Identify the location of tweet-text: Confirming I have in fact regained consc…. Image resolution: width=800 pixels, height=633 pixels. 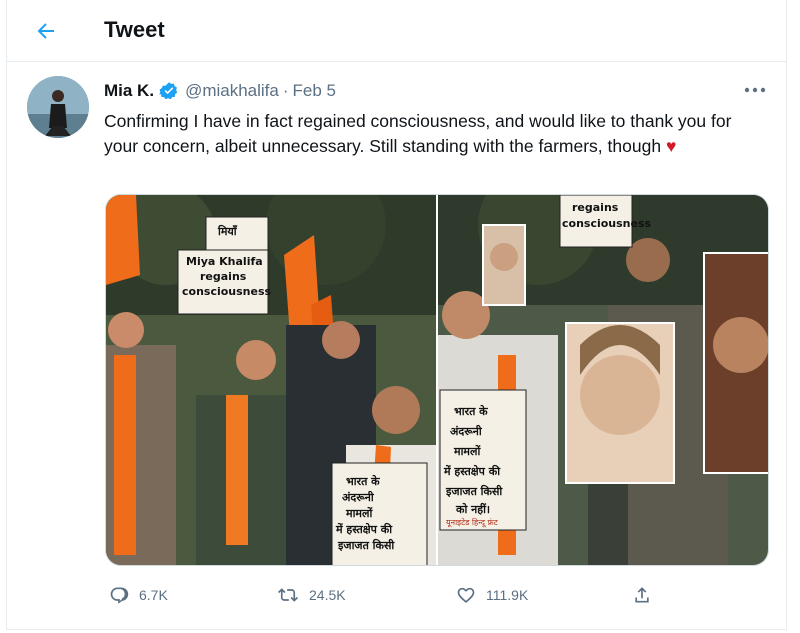
(429, 134).